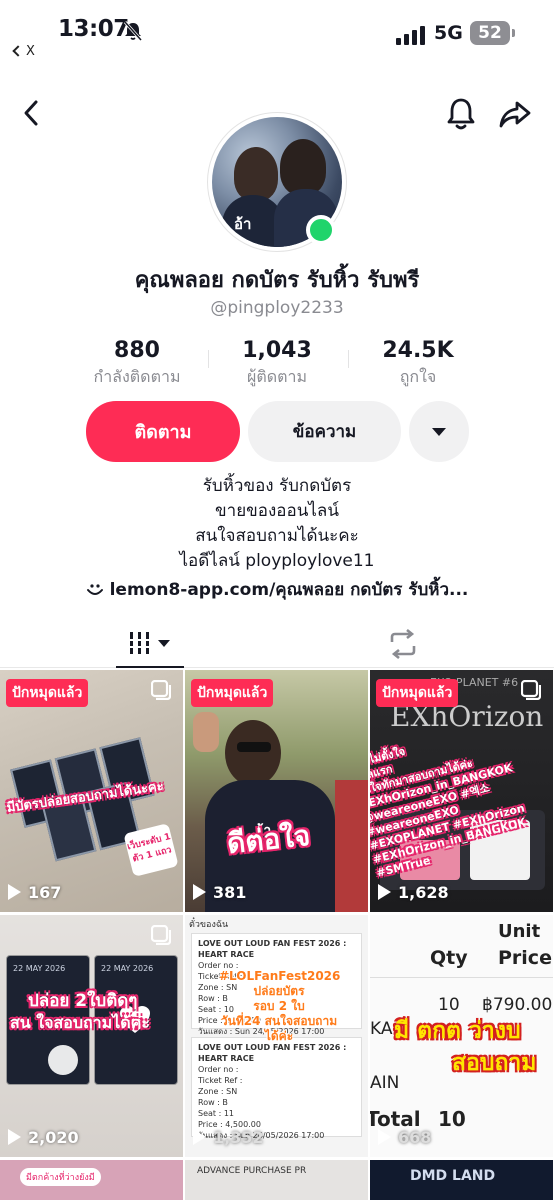  Describe the element at coordinates (277, 561) in the screenshot. I see `bio-line: ไอดีไลน์ ployploylove11` at that location.